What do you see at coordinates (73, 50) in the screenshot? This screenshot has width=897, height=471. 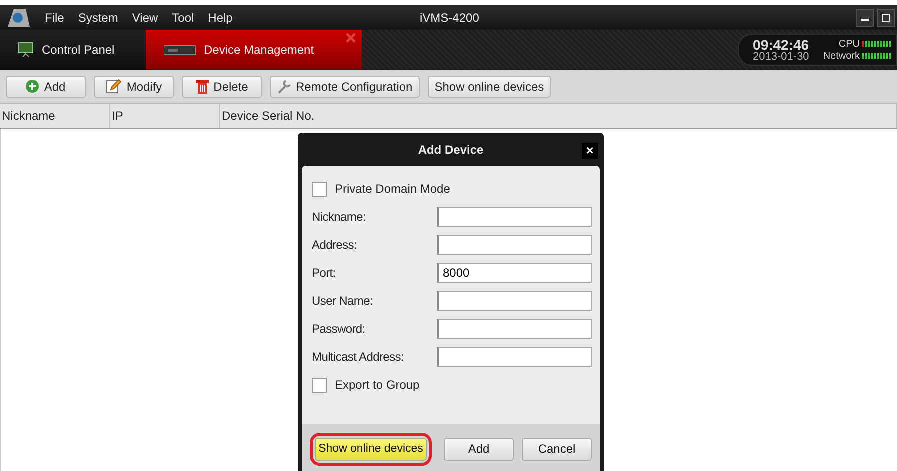 I see `tab: Control Panel` at bounding box center [73, 50].